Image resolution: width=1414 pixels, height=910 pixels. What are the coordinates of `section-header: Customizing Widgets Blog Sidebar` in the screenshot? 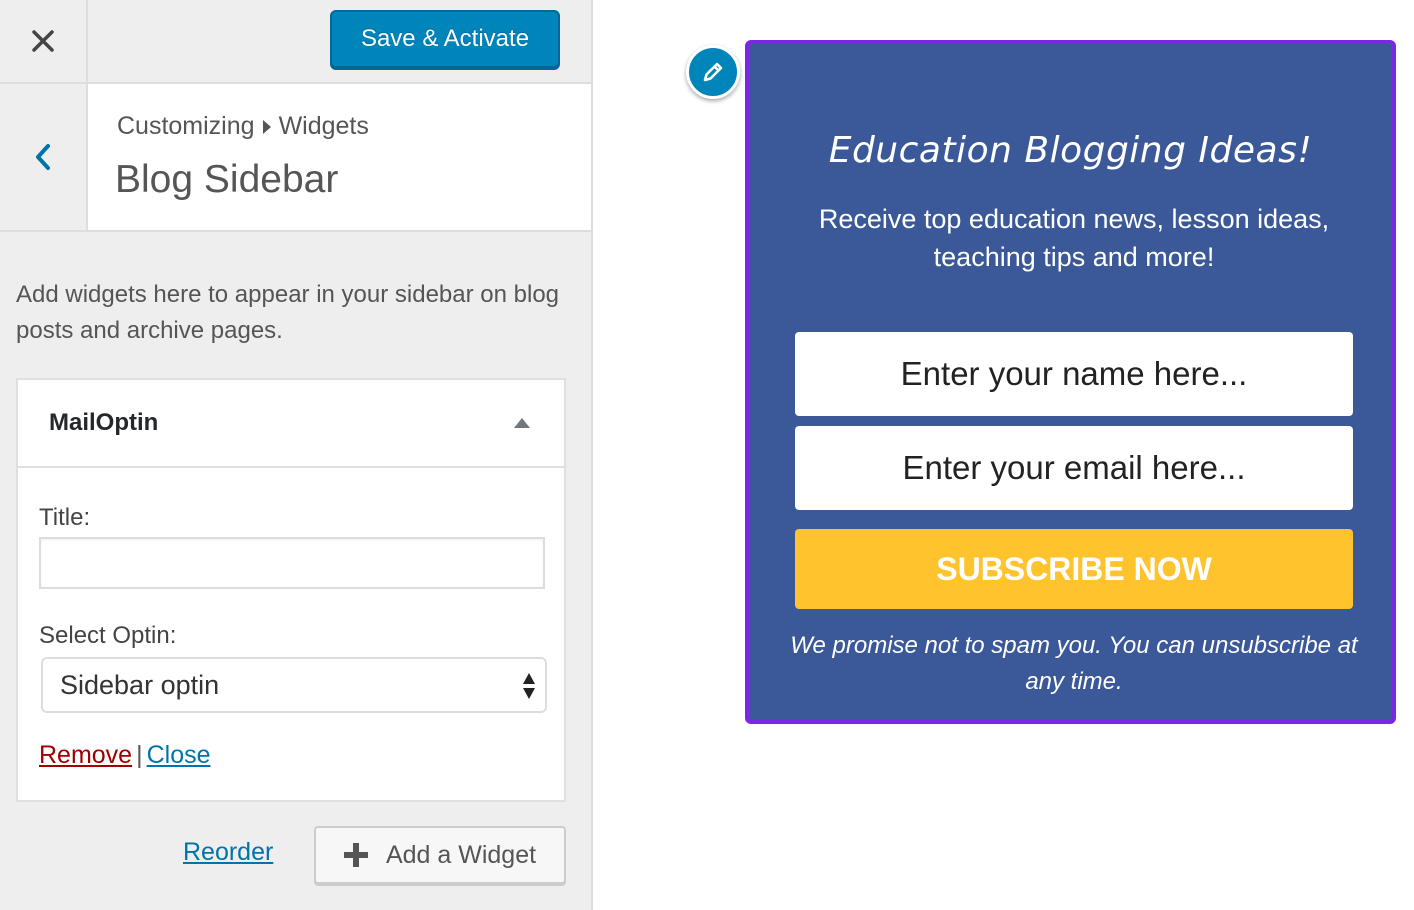 It's located at (295, 158).